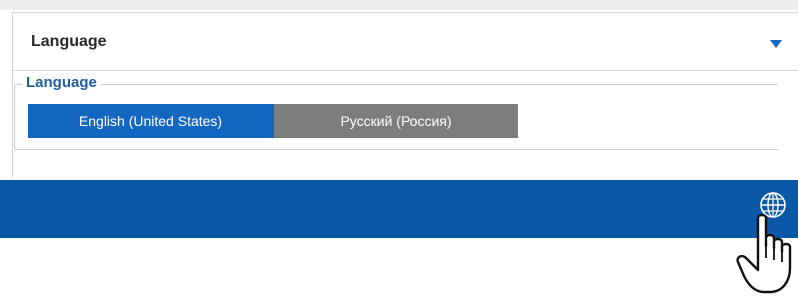 This screenshot has height=298, width=798. Describe the element at coordinates (61, 82) in the screenshot. I see `language-legend: Language` at that location.